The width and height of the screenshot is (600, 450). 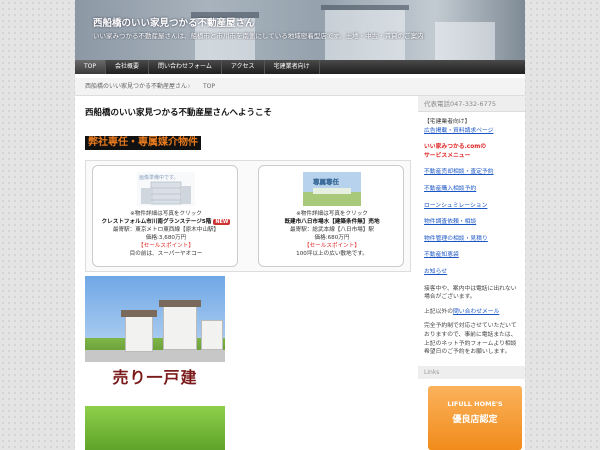 What do you see at coordinates (292, 67) in the screenshot?
I see `nav-item-agents: 宅建業者向け` at bounding box center [292, 67].